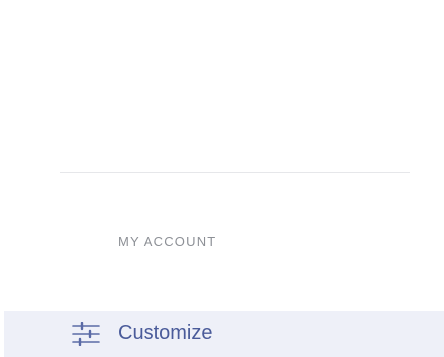  Describe the element at coordinates (86, 334) in the screenshot. I see `sliders-icon` at that location.